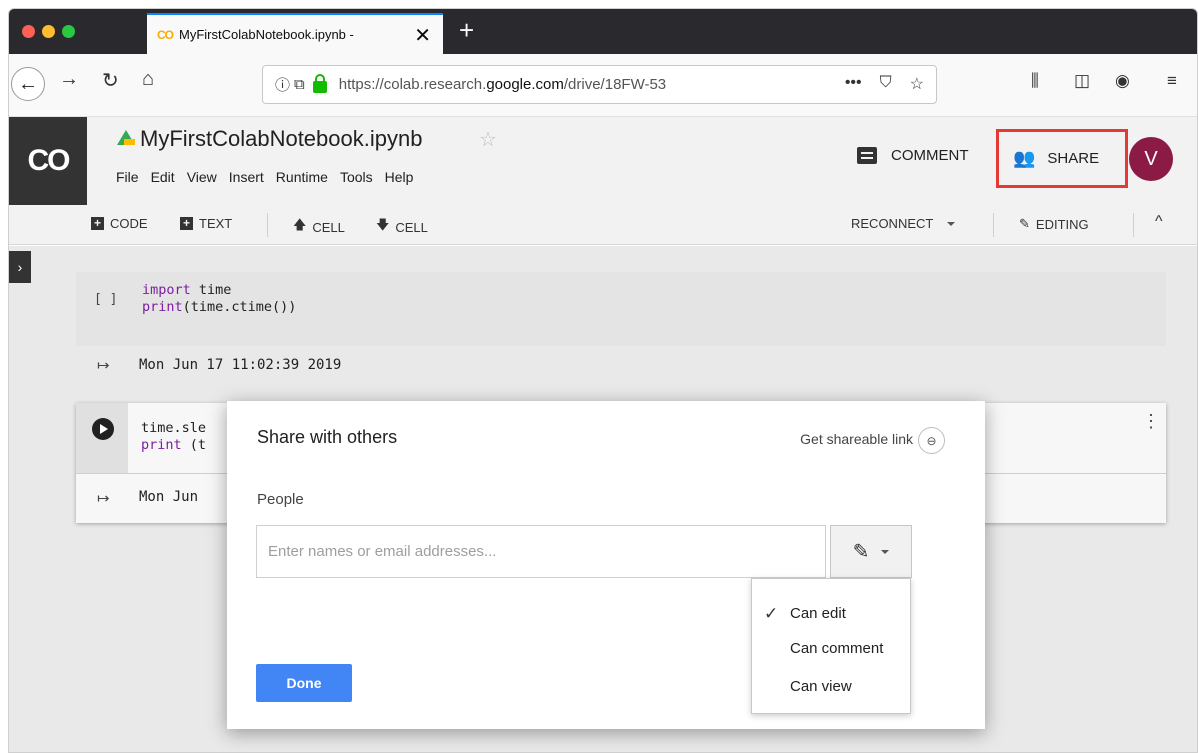  What do you see at coordinates (280, 499) in the screenshot?
I see `people-label: People` at bounding box center [280, 499].